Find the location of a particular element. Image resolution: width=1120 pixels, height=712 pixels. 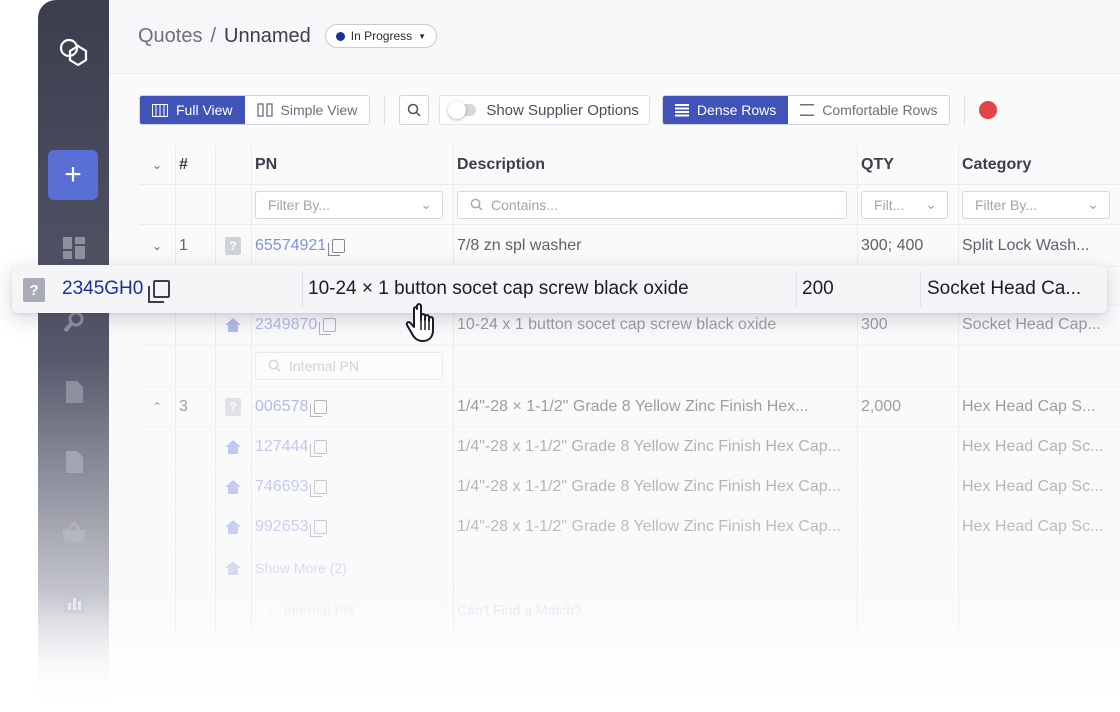

document-icon is located at coordinates (73, 392).